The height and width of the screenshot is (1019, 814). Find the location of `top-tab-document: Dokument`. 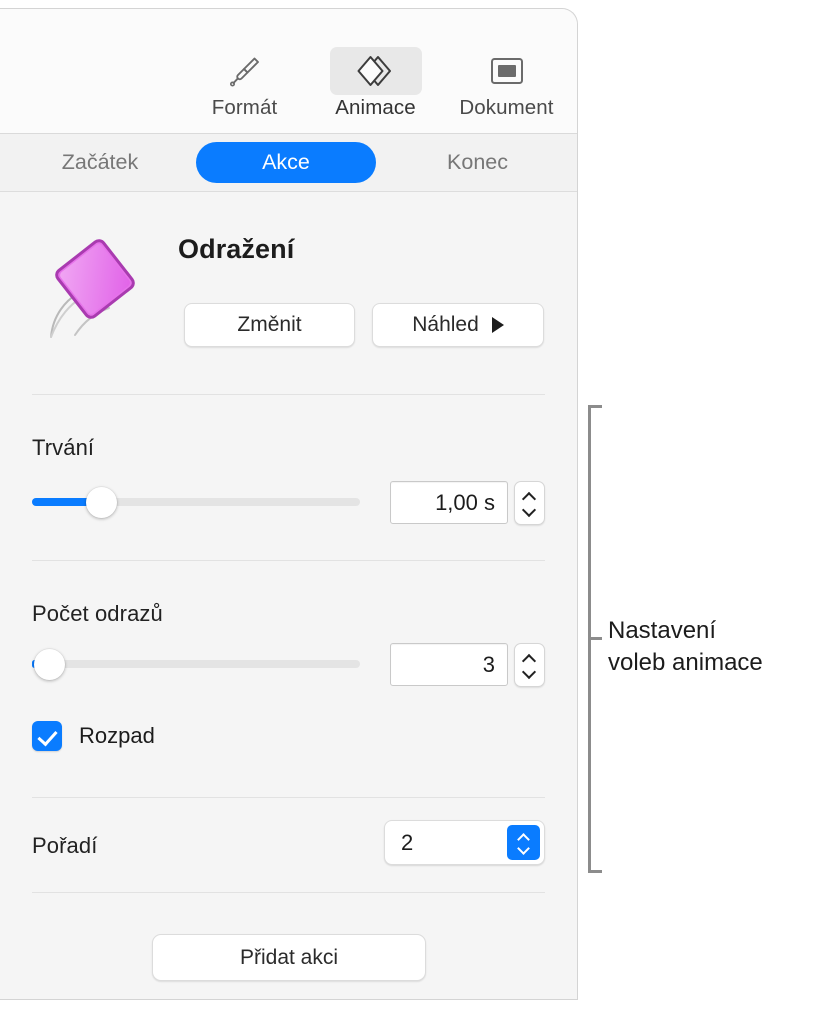

top-tab-document: Dokument is located at coordinates (506, 83).